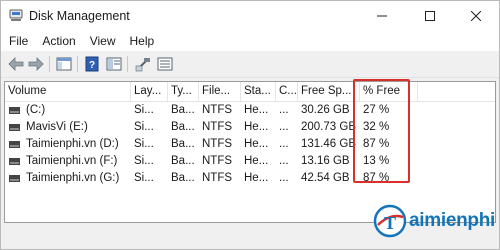 The image size is (500, 250). I want to click on title-bar: Disk Management, so click(250, 16).